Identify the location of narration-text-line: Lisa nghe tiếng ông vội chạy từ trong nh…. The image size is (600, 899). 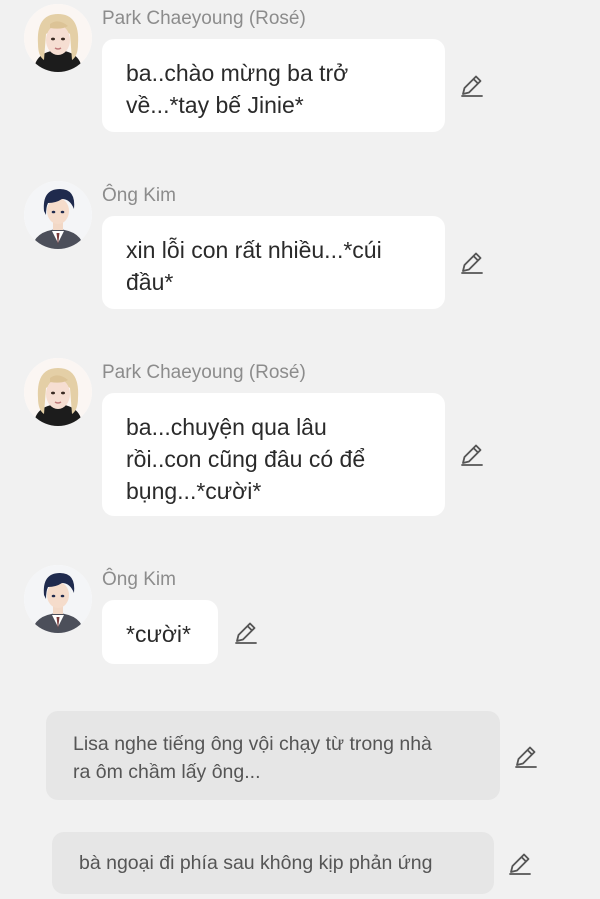
(252, 744).